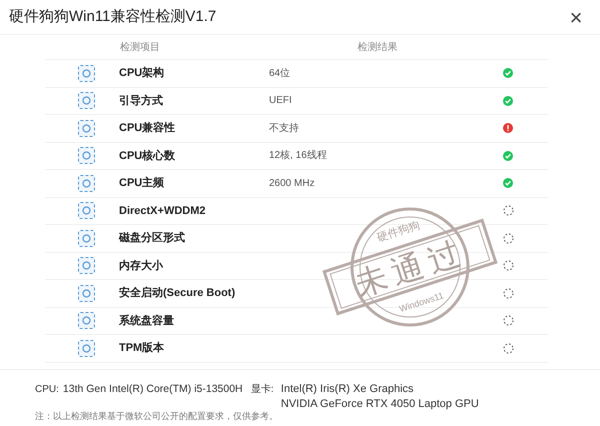 The width and height of the screenshot is (600, 426). I want to click on item-value: 不支持, so click(284, 129).